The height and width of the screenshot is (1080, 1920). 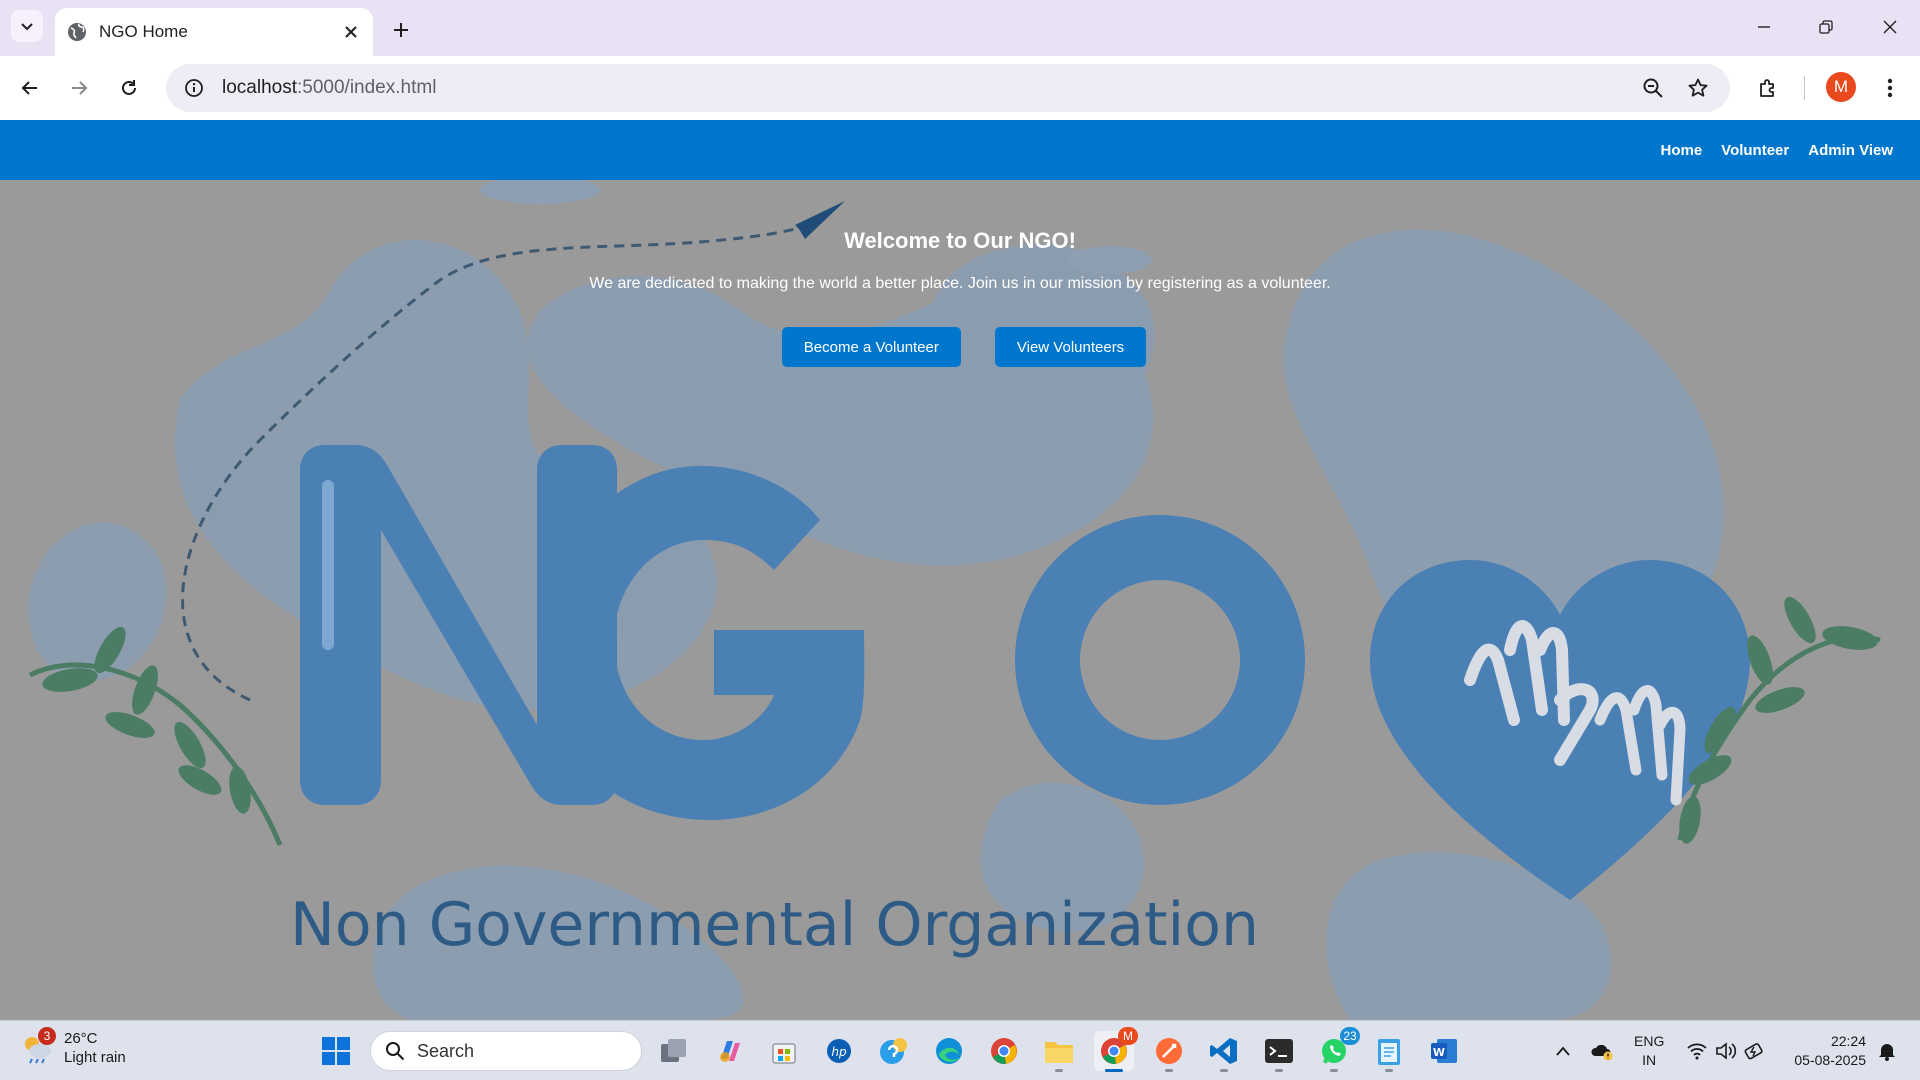 I want to click on postman-icon, so click(x=1169, y=1051).